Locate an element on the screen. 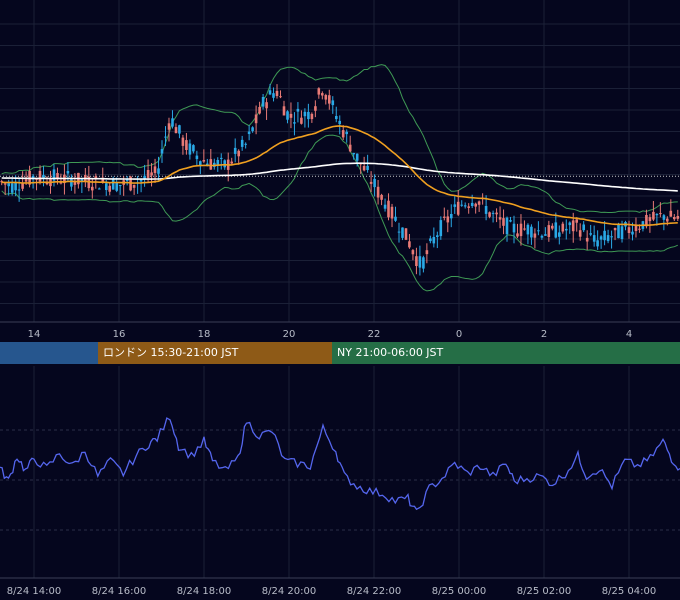 Image resolution: width=680 pixels, height=600 pixels. session-ny: NY 21:00-06:00 JST is located at coordinates (506, 353).